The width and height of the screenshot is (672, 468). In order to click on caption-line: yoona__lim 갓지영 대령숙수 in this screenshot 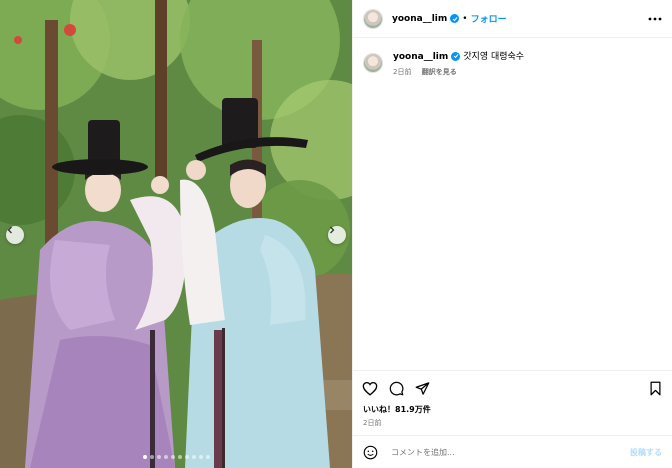, I will do `click(458, 57)`.